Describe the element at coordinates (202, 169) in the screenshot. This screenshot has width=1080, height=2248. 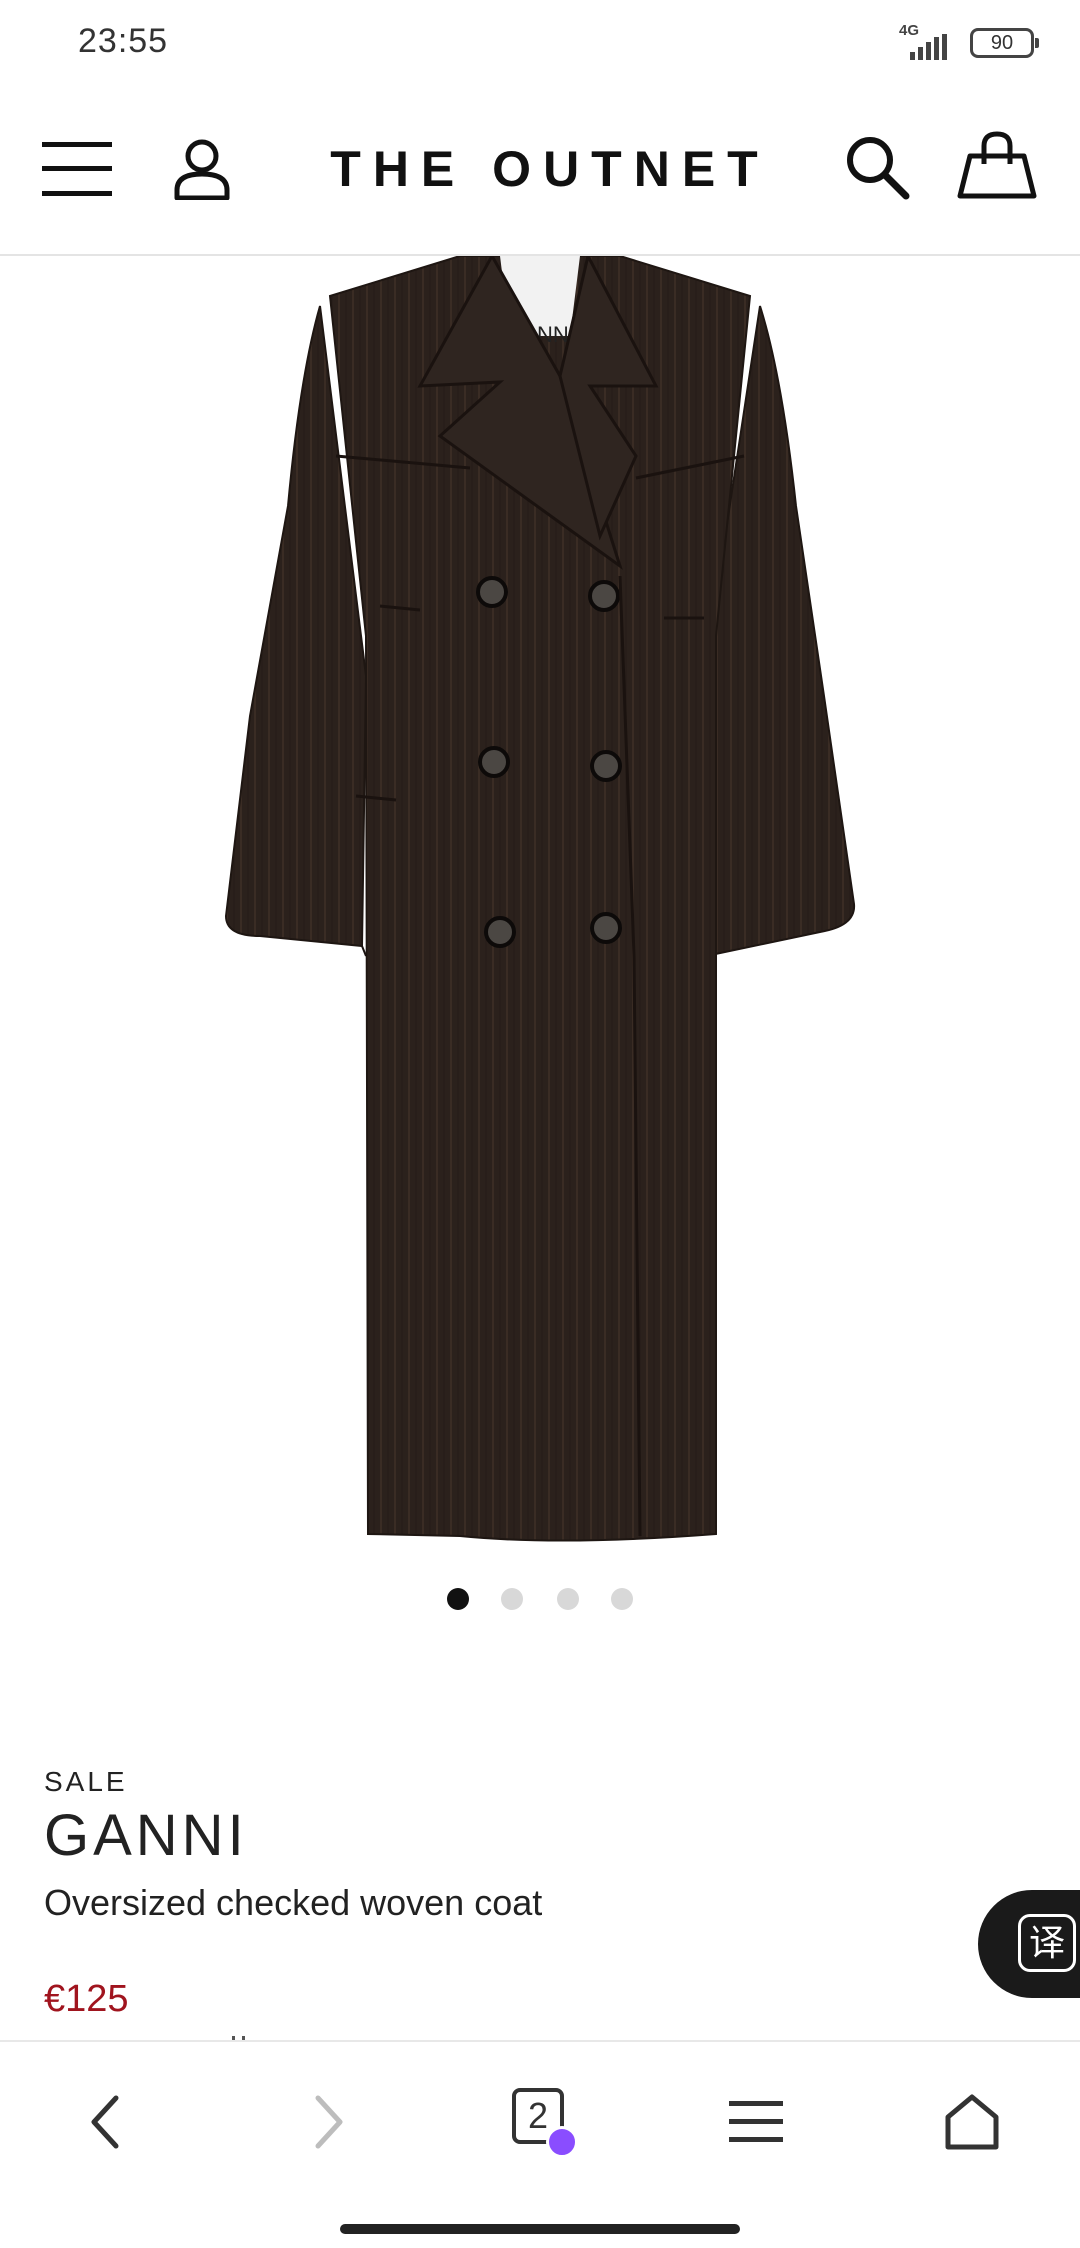
I see `account-icon` at that location.